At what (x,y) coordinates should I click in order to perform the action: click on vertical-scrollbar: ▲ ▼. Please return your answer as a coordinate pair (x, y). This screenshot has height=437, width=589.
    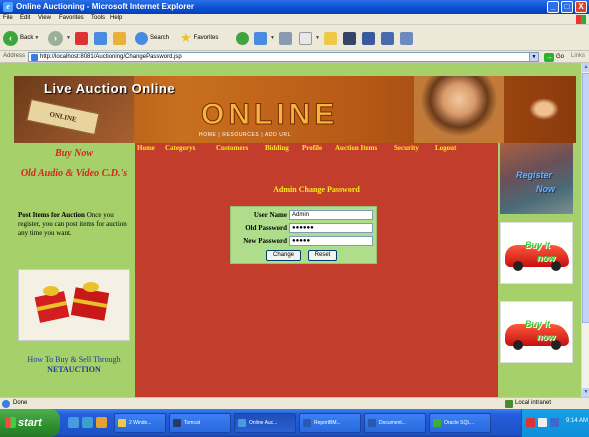
    Looking at the image, I should click on (585, 230).